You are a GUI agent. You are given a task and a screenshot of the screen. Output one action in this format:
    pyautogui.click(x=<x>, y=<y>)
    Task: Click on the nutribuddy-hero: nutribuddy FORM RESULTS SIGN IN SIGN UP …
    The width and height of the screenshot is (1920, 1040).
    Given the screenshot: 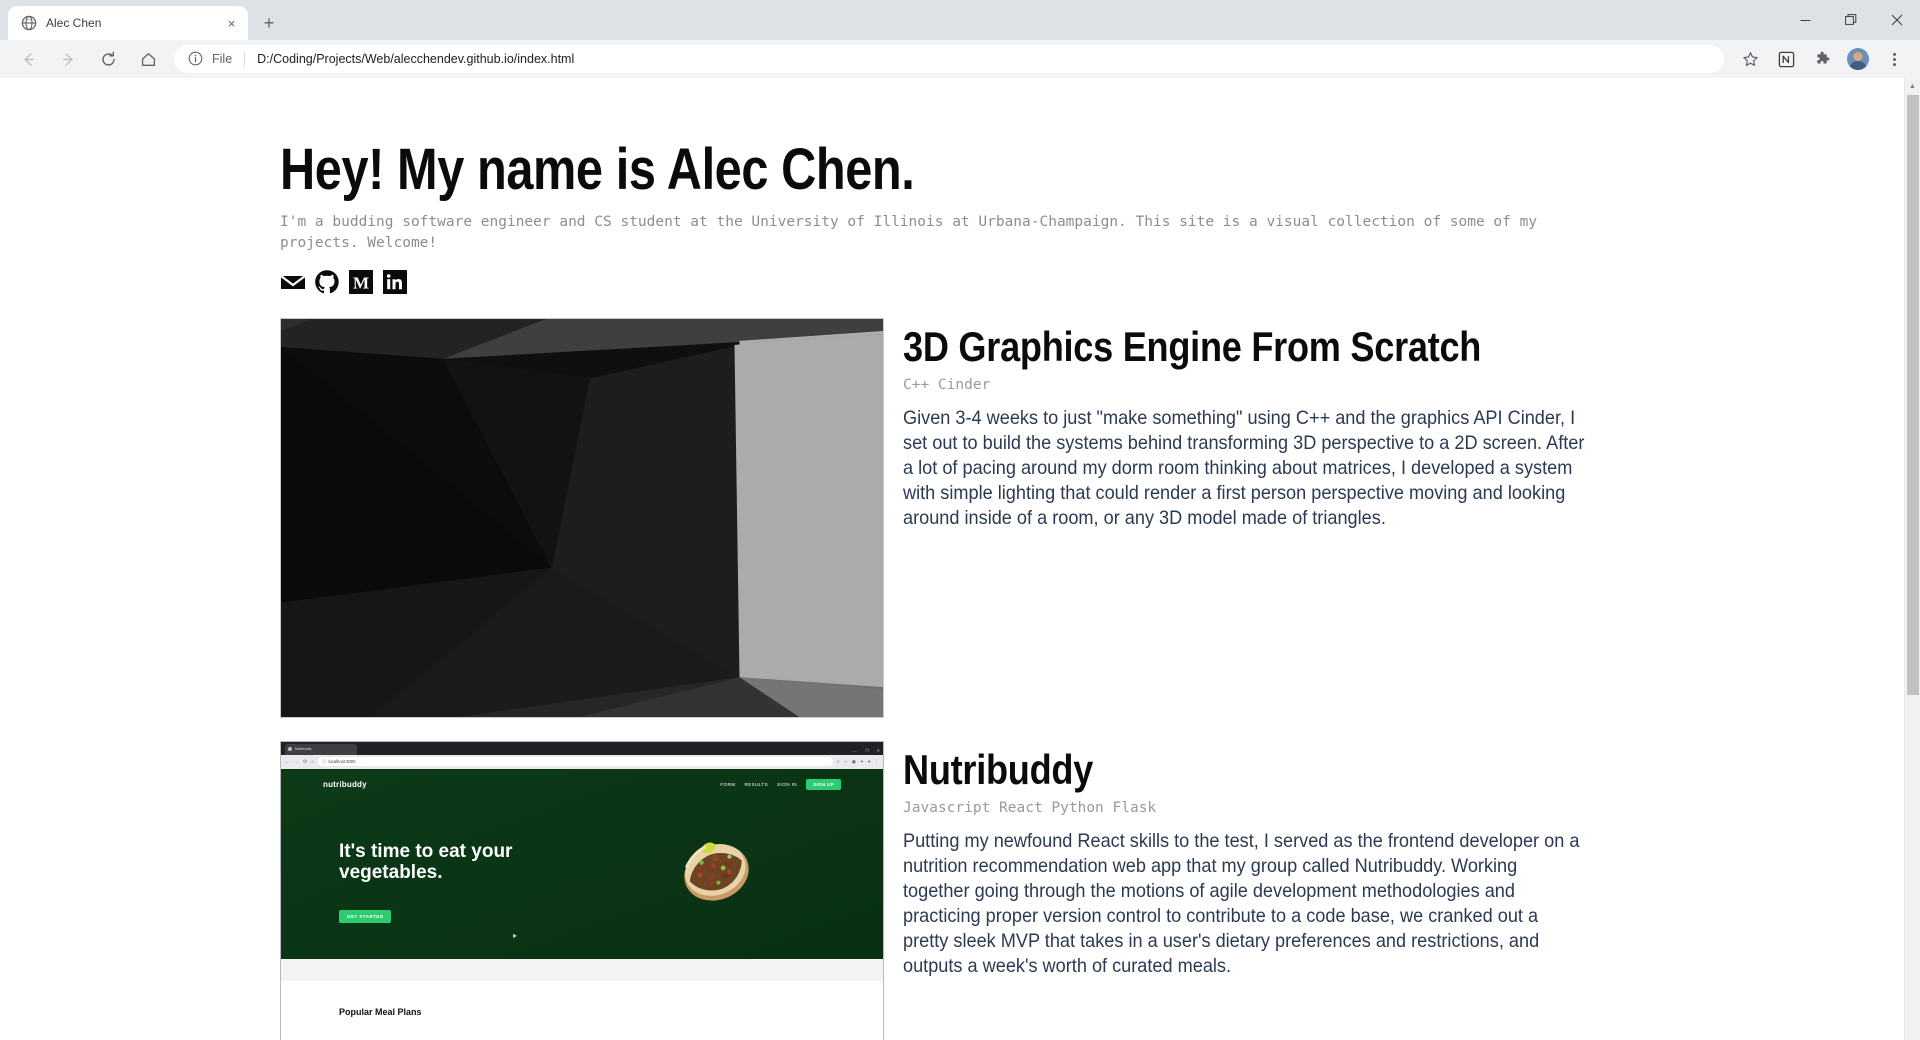 What is the action you would take?
    pyautogui.click(x=582, y=863)
    